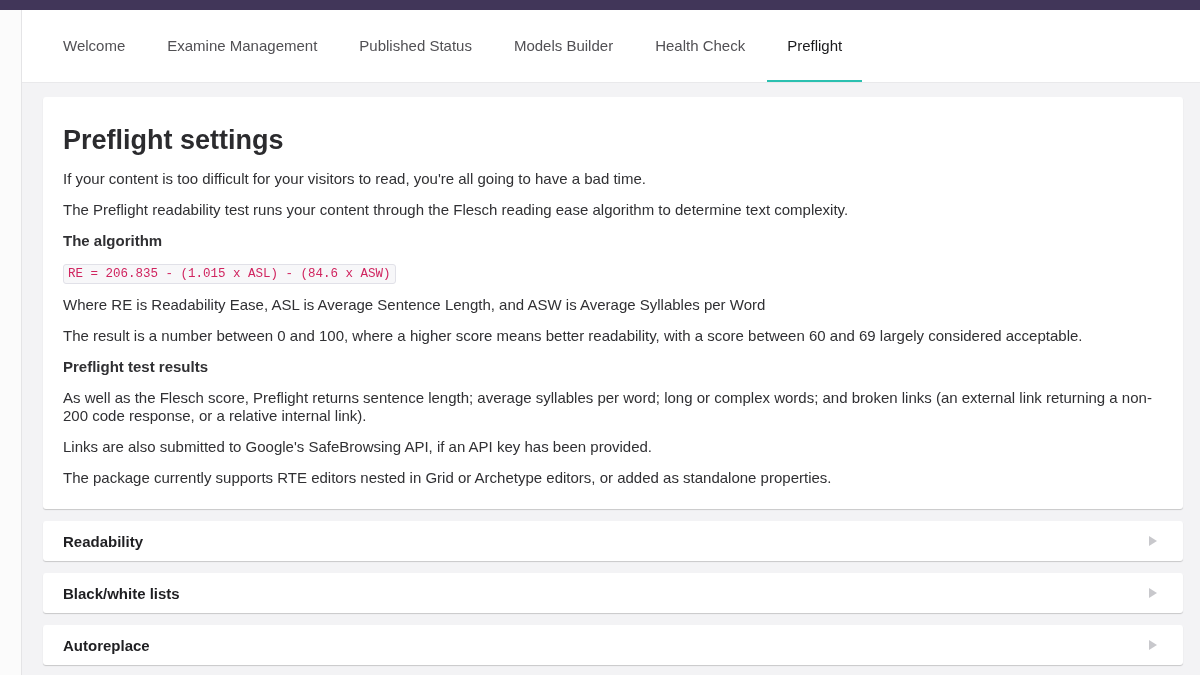  Describe the element at coordinates (415, 46) in the screenshot. I see `tab: Published Status` at that location.